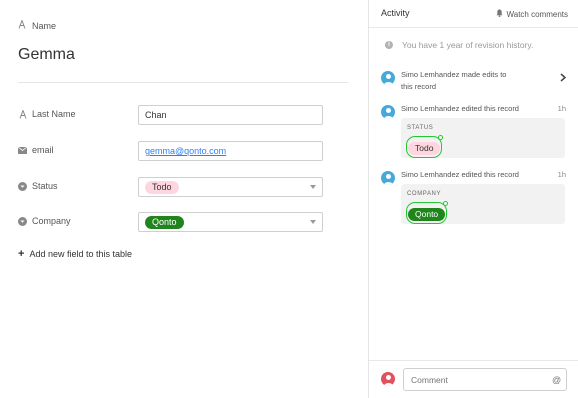  What do you see at coordinates (420, 128) in the screenshot?
I see `change-field-name: STATUS` at bounding box center [420, 128].